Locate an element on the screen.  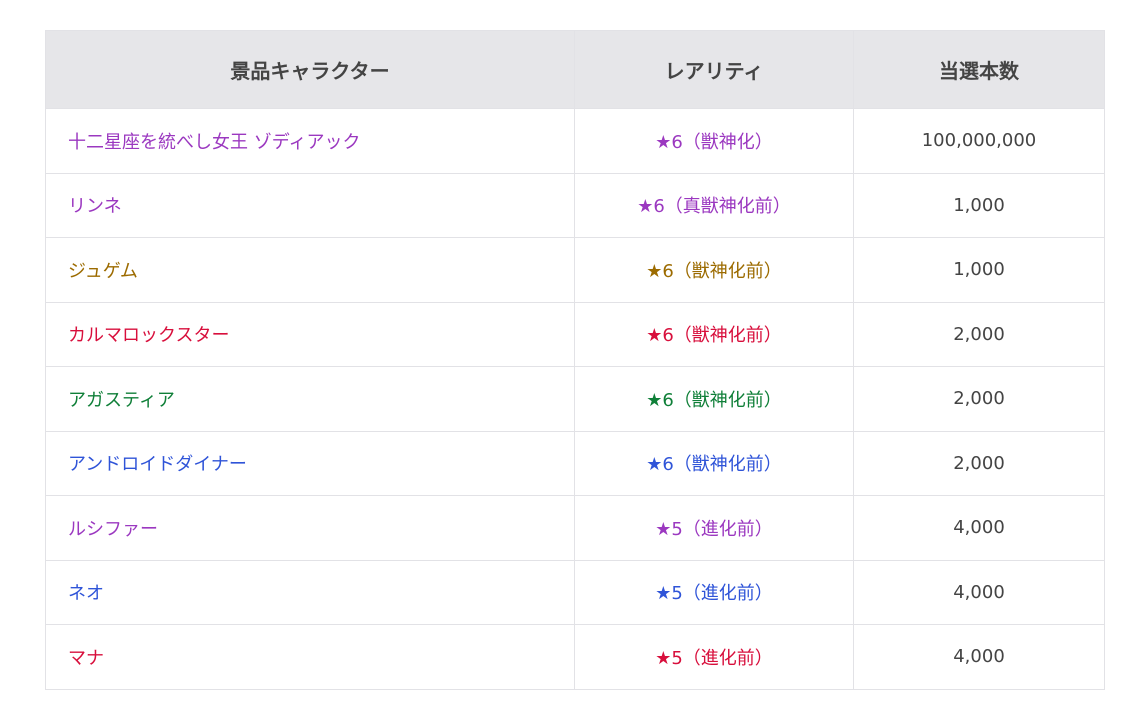
header-count: 当選本数 is located at coordinates (979, 69).